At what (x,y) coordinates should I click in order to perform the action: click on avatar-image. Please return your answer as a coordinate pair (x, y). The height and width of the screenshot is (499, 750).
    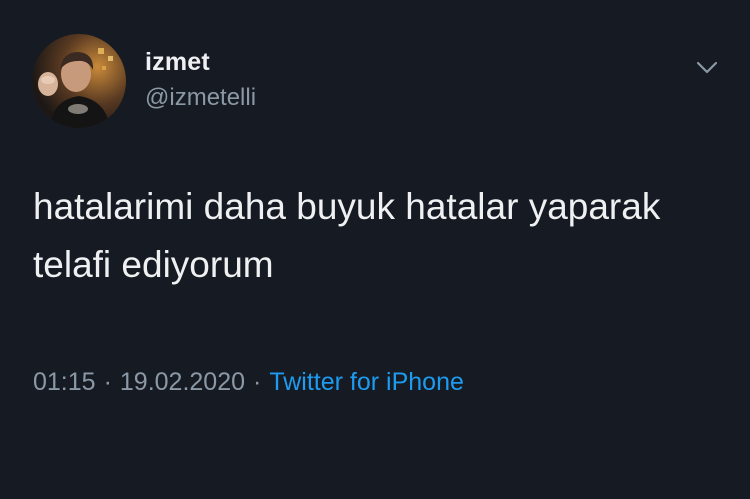
    Looking at the image, I should click on (79, 81).